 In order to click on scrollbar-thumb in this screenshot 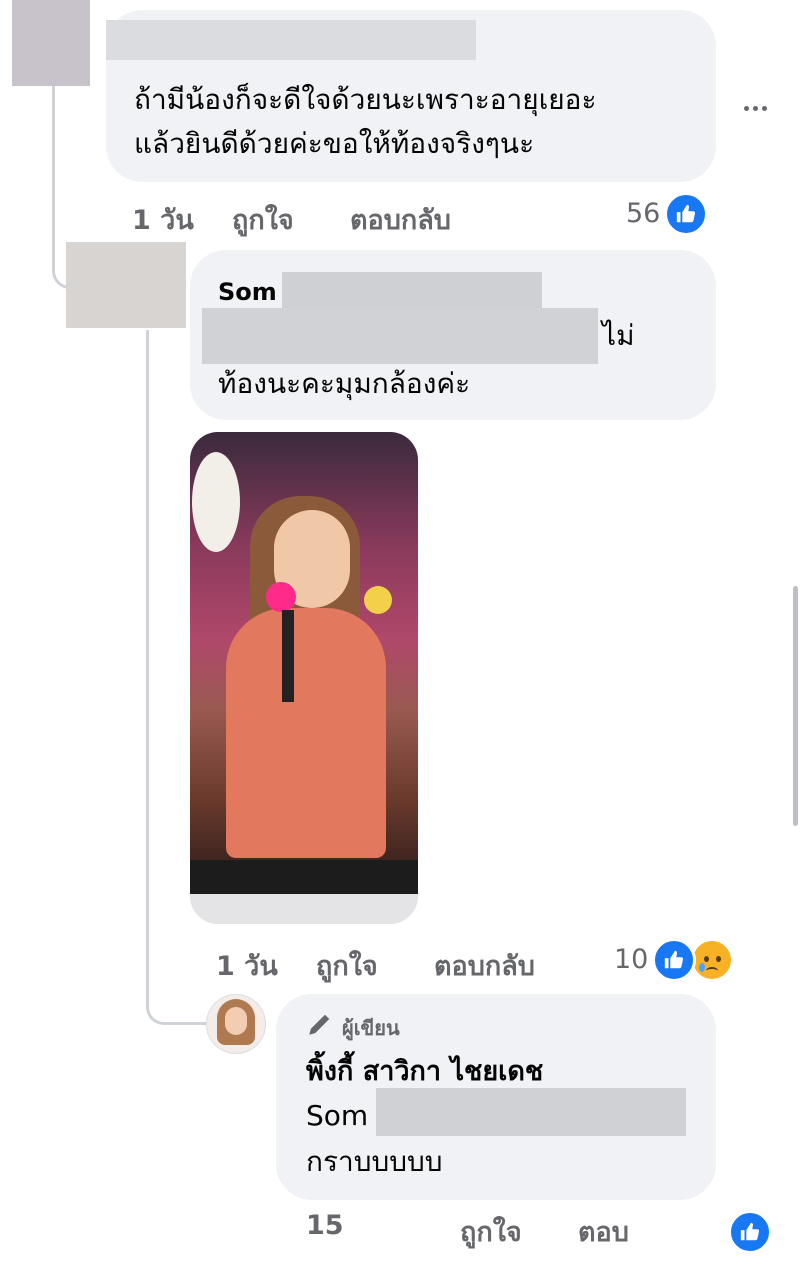, I will do `click(795, 706)`.